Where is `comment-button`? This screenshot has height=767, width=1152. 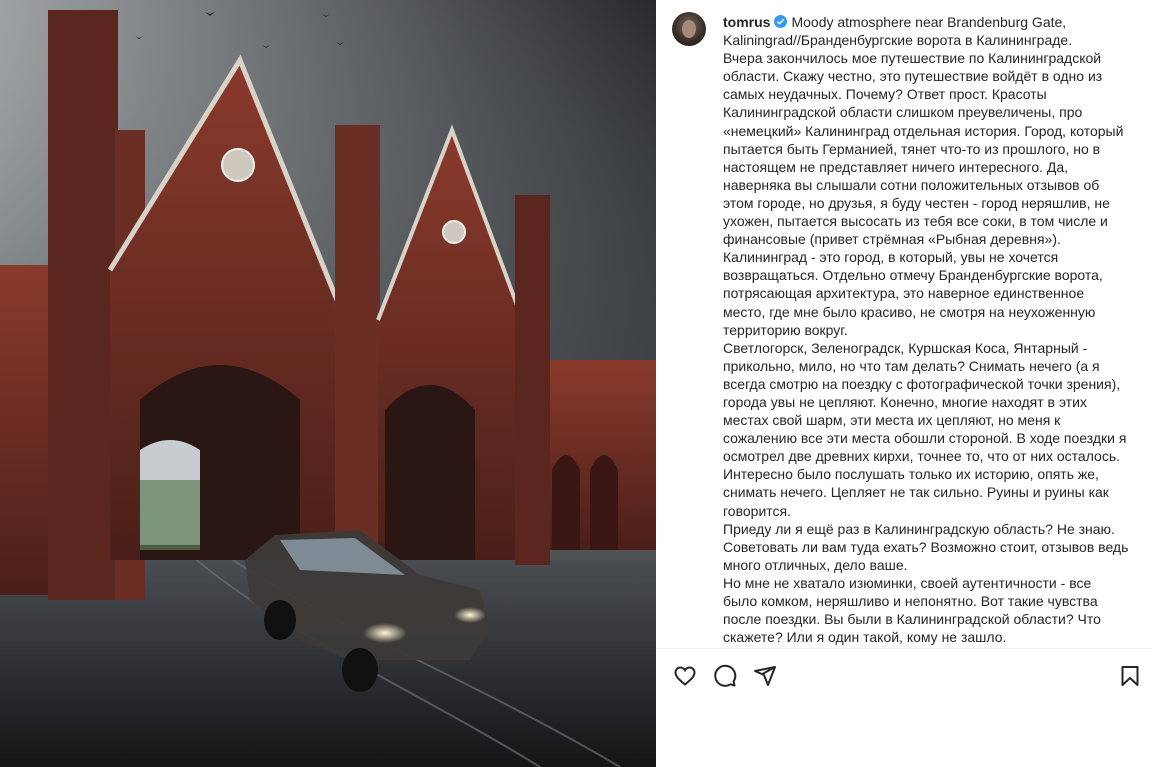
comment-button is located at coordinates (725, 676).